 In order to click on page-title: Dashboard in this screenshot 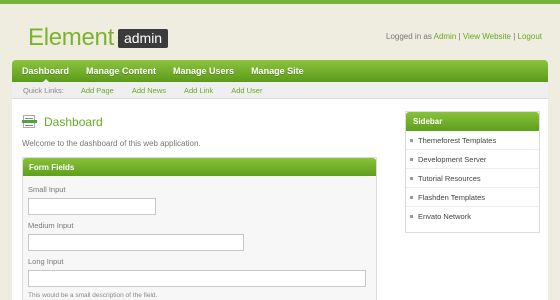, I will do `click(73, 121)`.